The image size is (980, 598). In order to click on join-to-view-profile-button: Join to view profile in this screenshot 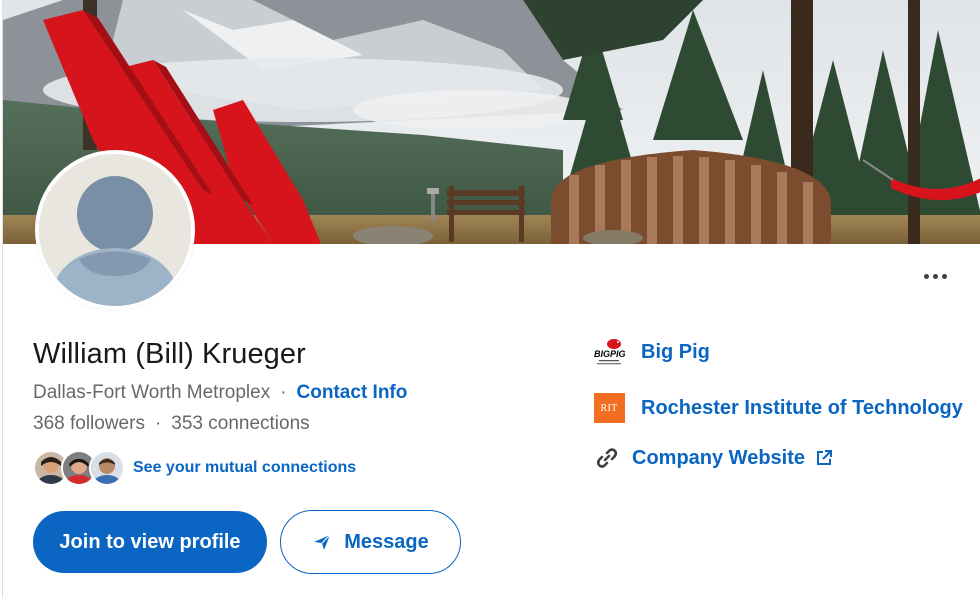, I will do `click(150, 542)`.